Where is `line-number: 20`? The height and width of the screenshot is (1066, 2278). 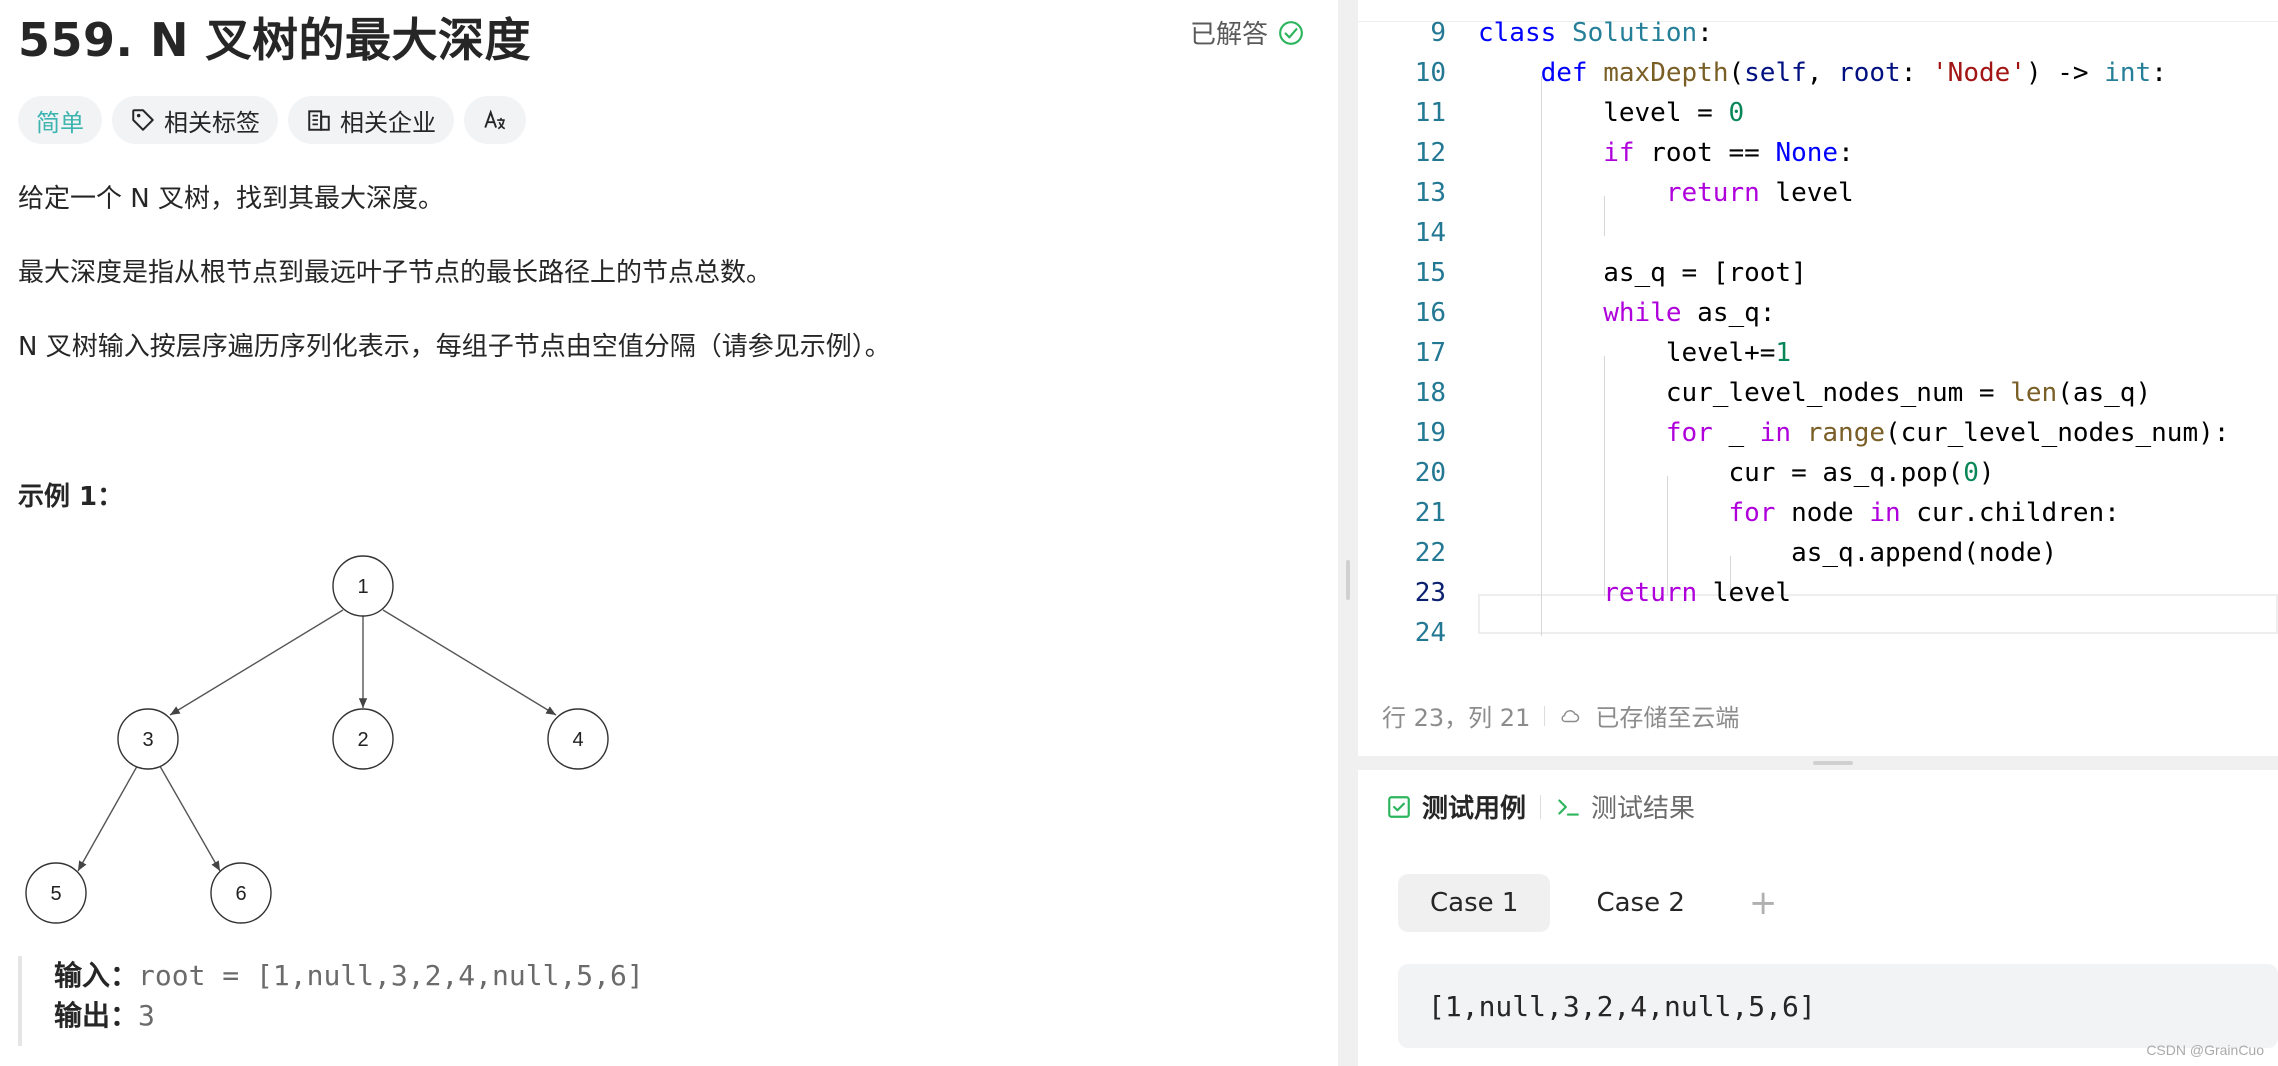 line-number: 20 is located at coordinates (1430, 473).